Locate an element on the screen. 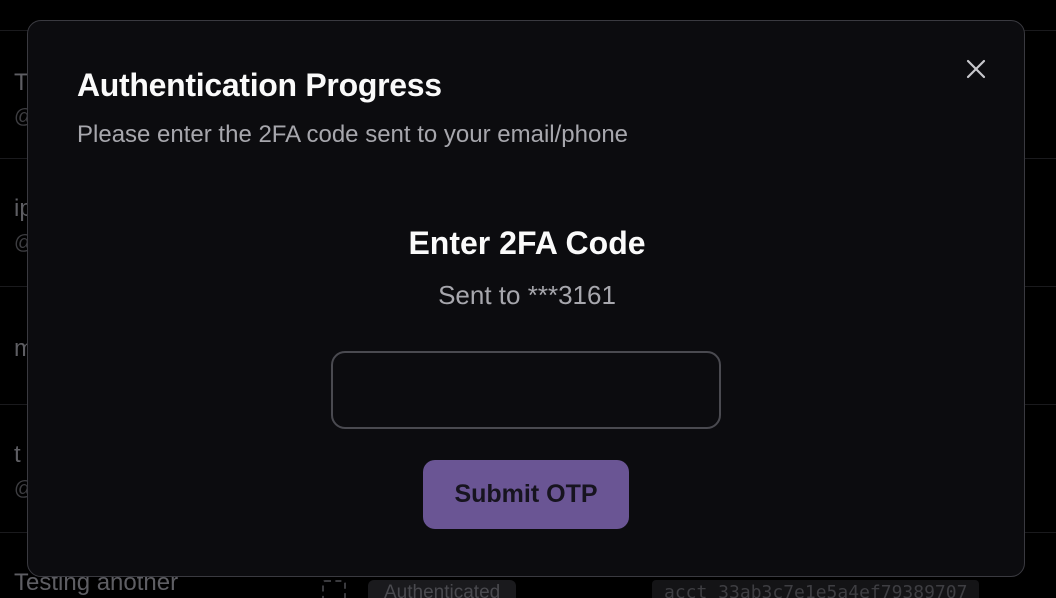 The width and height of the screenshot is (1056, 598). submit-otp-button: Submit OTP is located at coordinates (526, 494).